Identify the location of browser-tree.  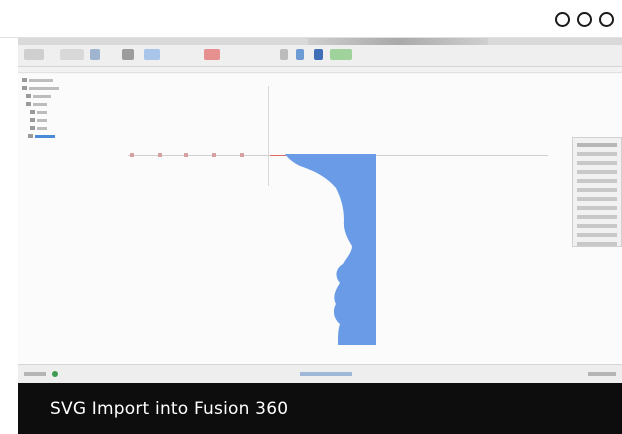
(52, 109).